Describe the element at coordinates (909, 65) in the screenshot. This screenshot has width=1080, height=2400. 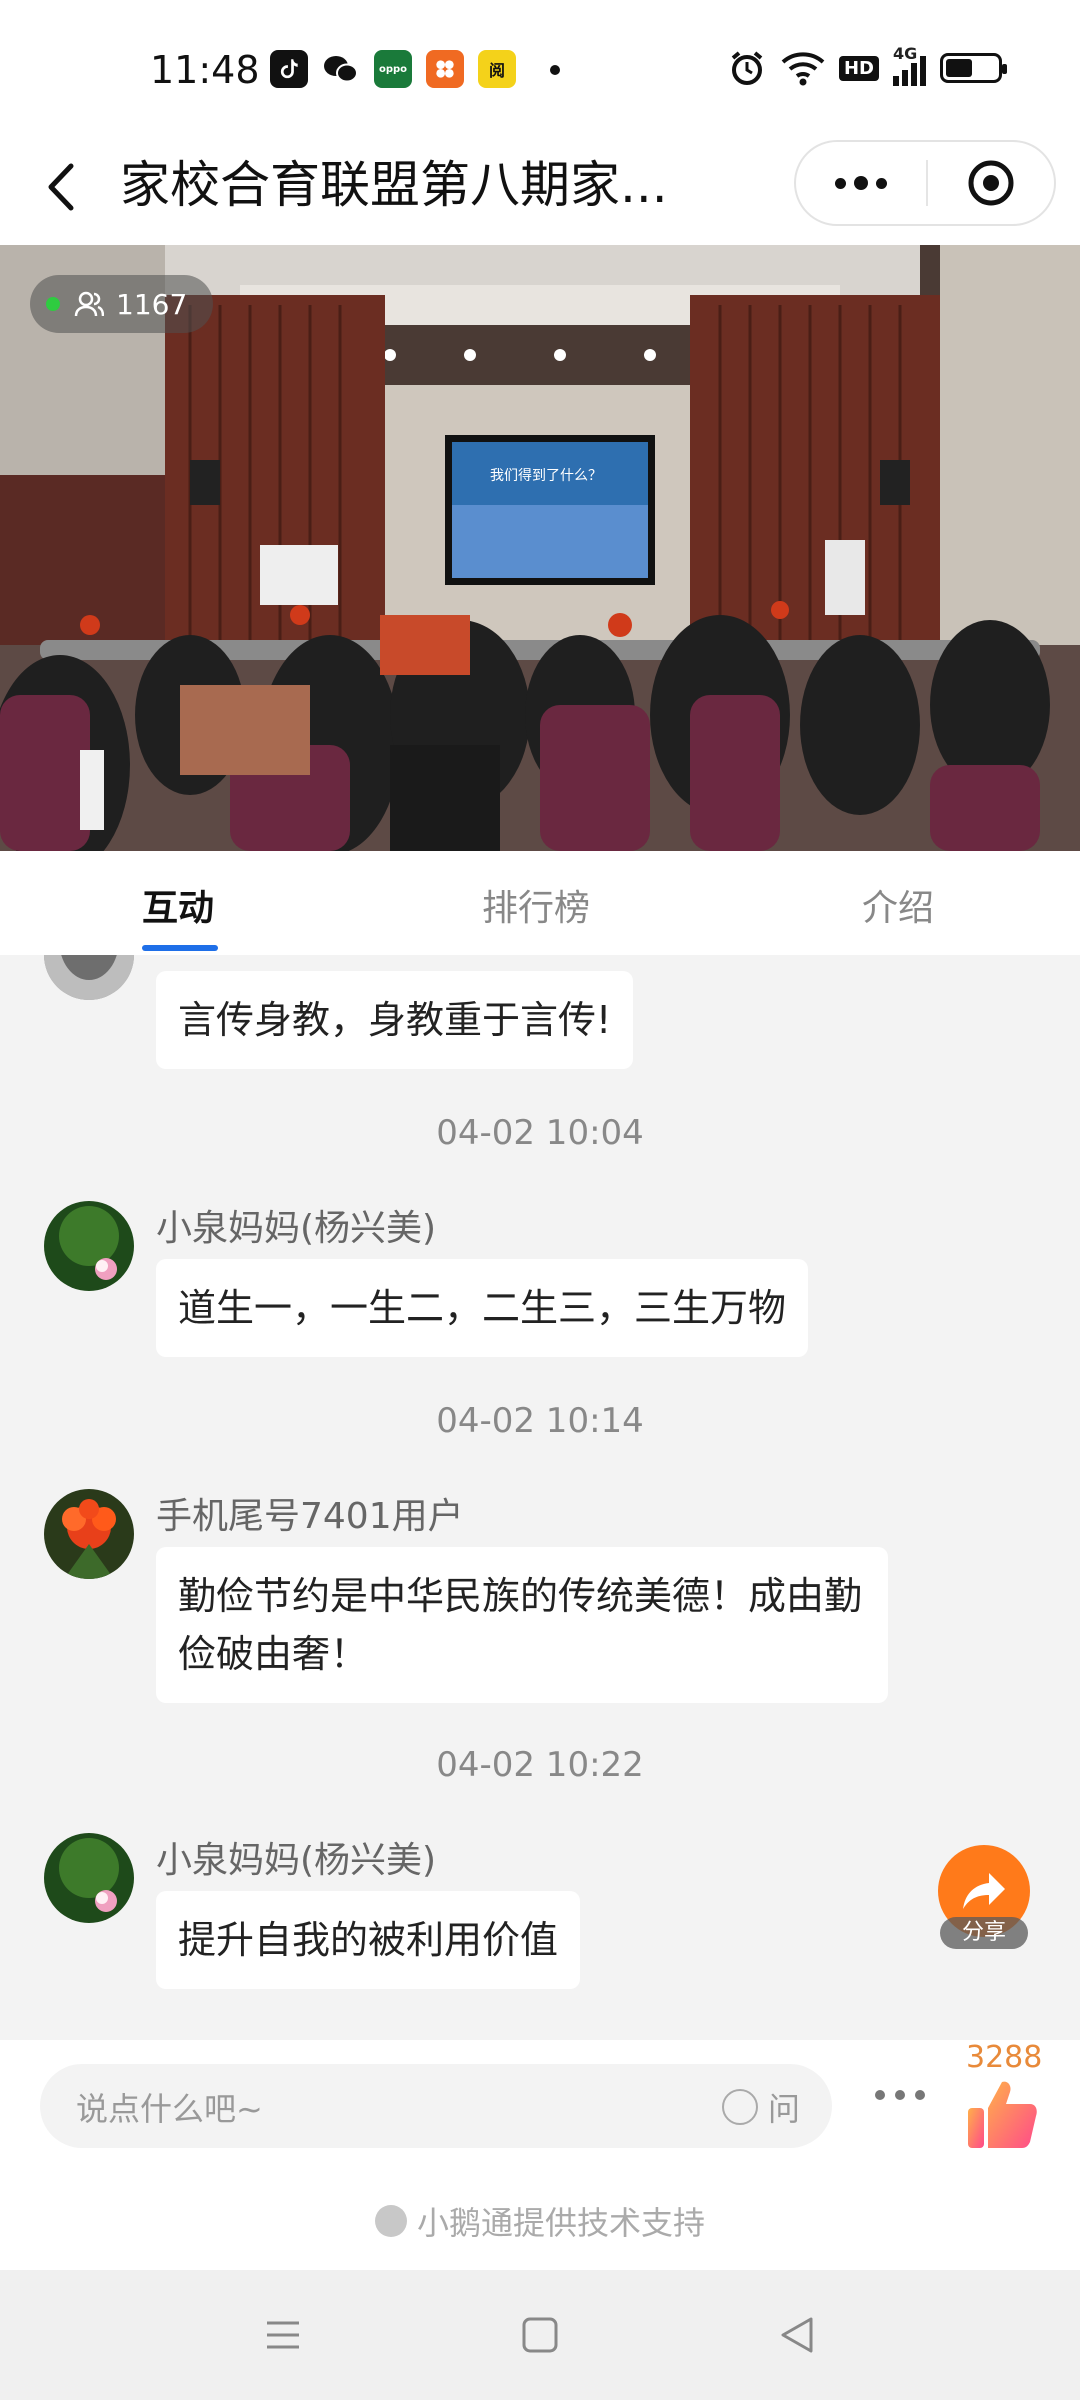
I see `signal-icon: 4G` at that location.